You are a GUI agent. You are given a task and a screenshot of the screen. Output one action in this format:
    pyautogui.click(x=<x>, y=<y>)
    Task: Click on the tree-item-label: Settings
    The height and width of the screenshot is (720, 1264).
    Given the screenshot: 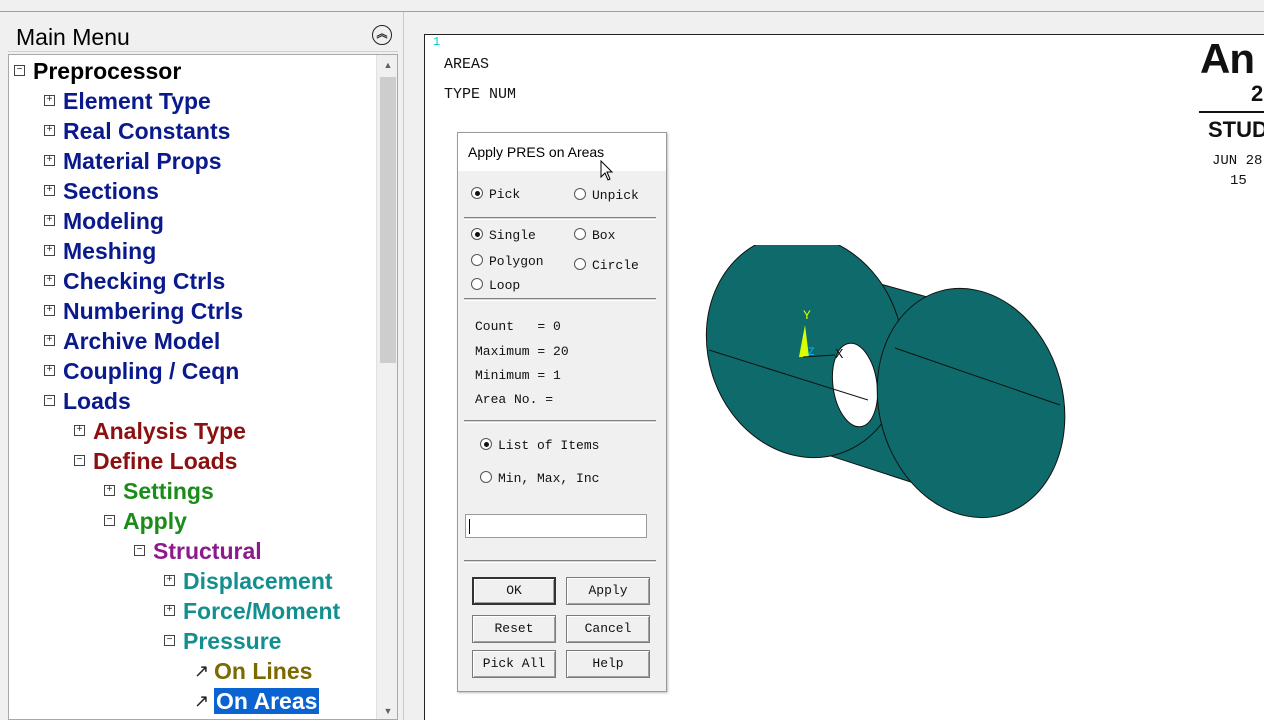 What is the action you would take?
    pyautogui.click(x=168, y=491)
    